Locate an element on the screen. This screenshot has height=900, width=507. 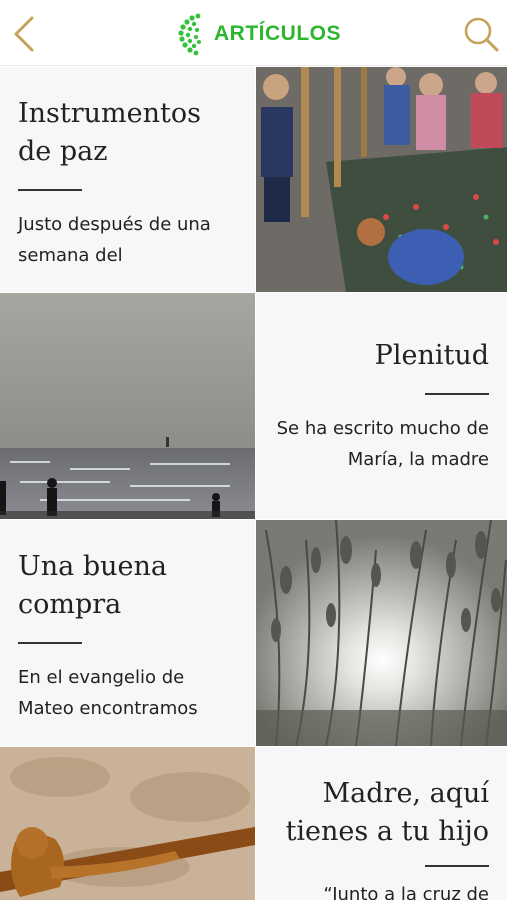
article-title: Plenitud is located at coordinates (431, 355).